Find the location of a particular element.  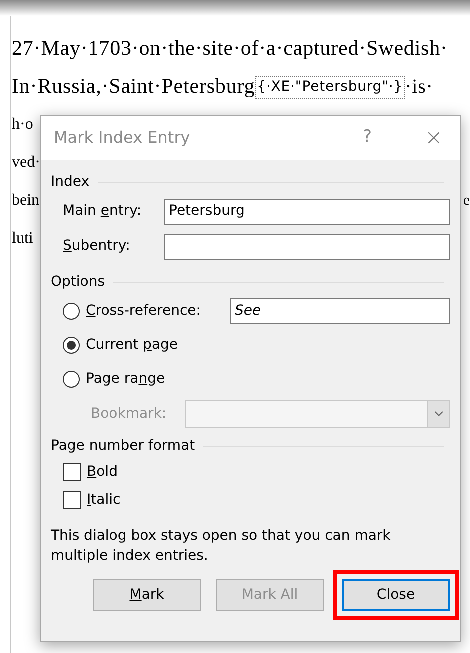

field-label: Main entry: is located at coordinates (102, 211).